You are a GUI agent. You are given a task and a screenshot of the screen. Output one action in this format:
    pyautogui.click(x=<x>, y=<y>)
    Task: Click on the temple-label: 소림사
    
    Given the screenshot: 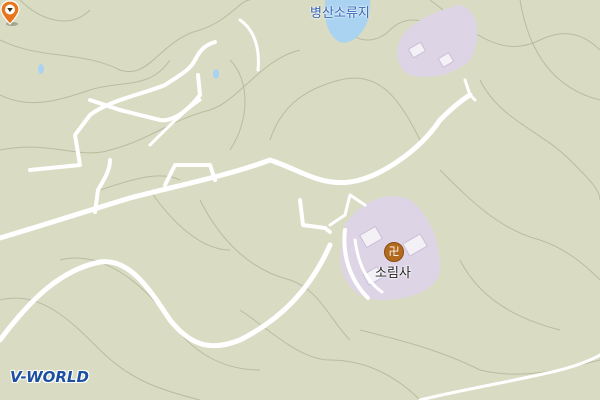 What is the action you would take?
    pyautogui.click(x=393, y=273)
    